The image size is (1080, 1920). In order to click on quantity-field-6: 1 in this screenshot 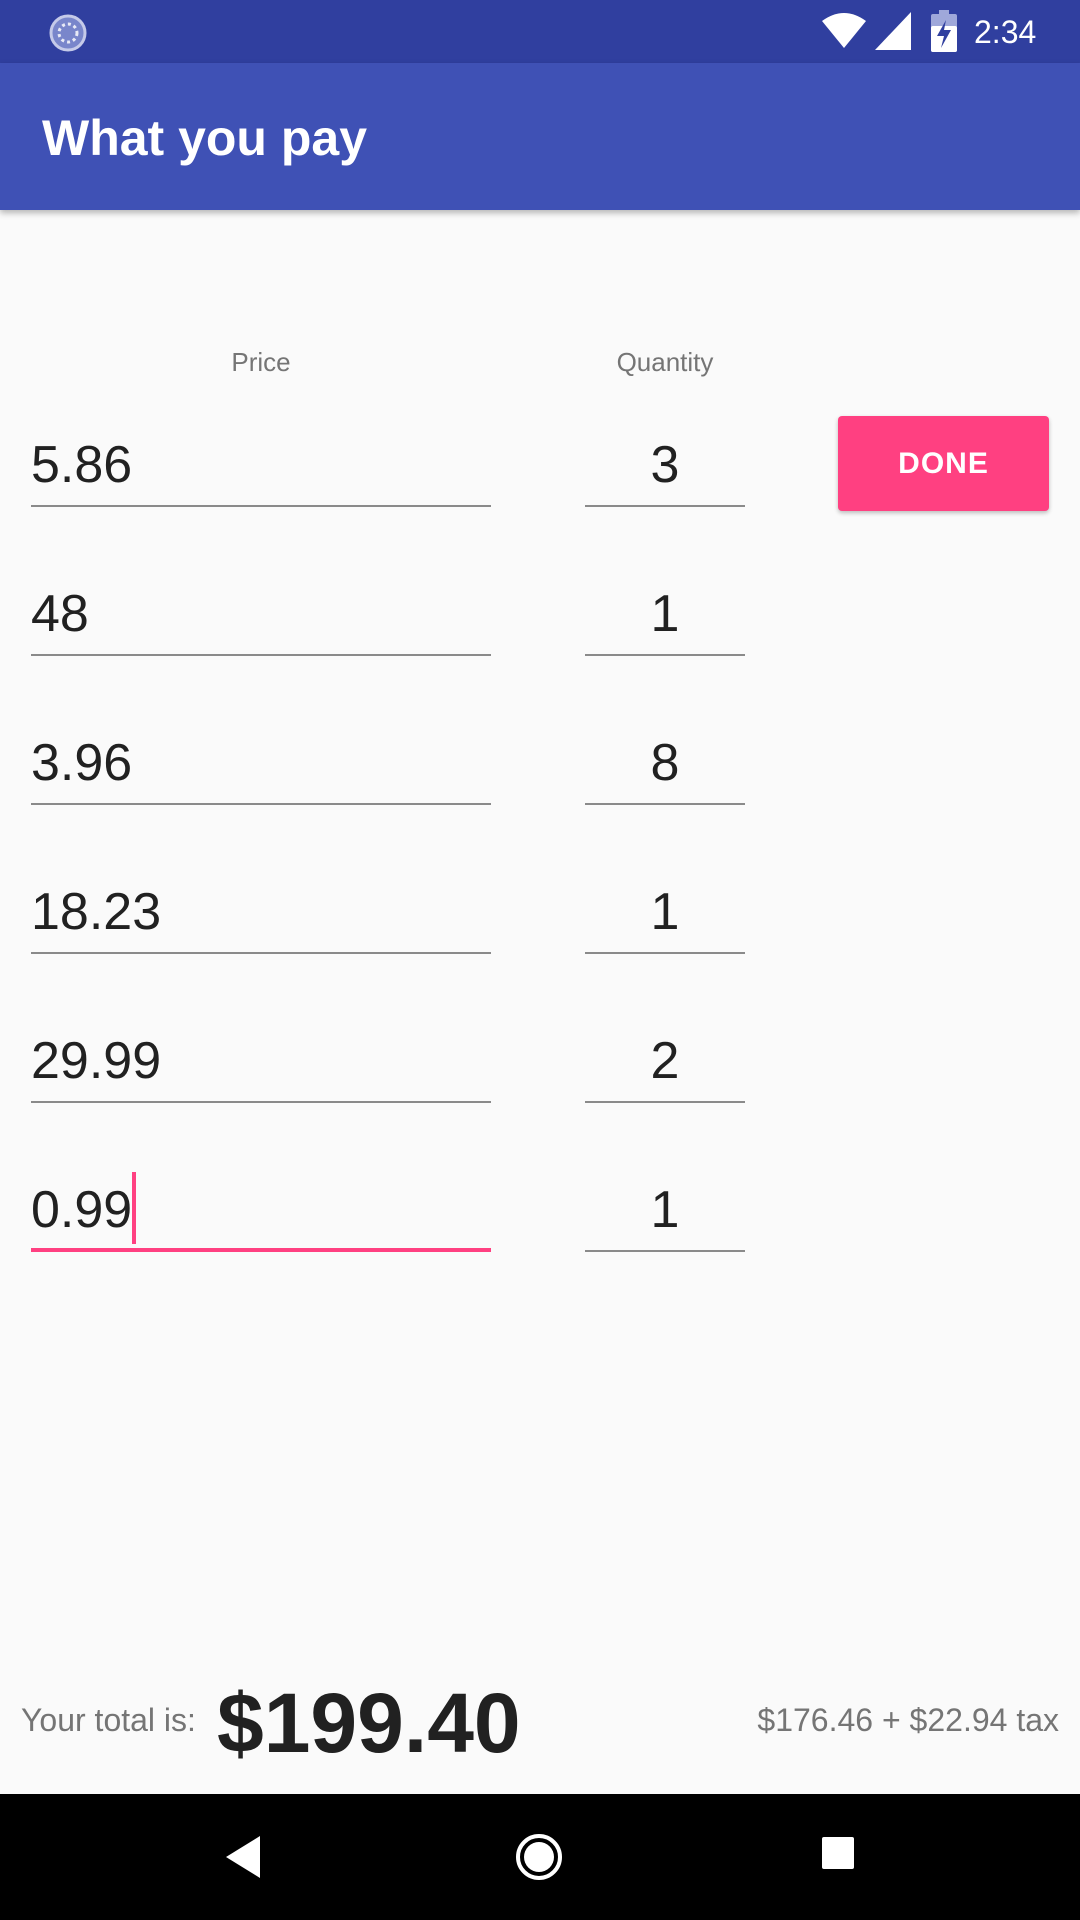, I will do `click(665, 1212)`.